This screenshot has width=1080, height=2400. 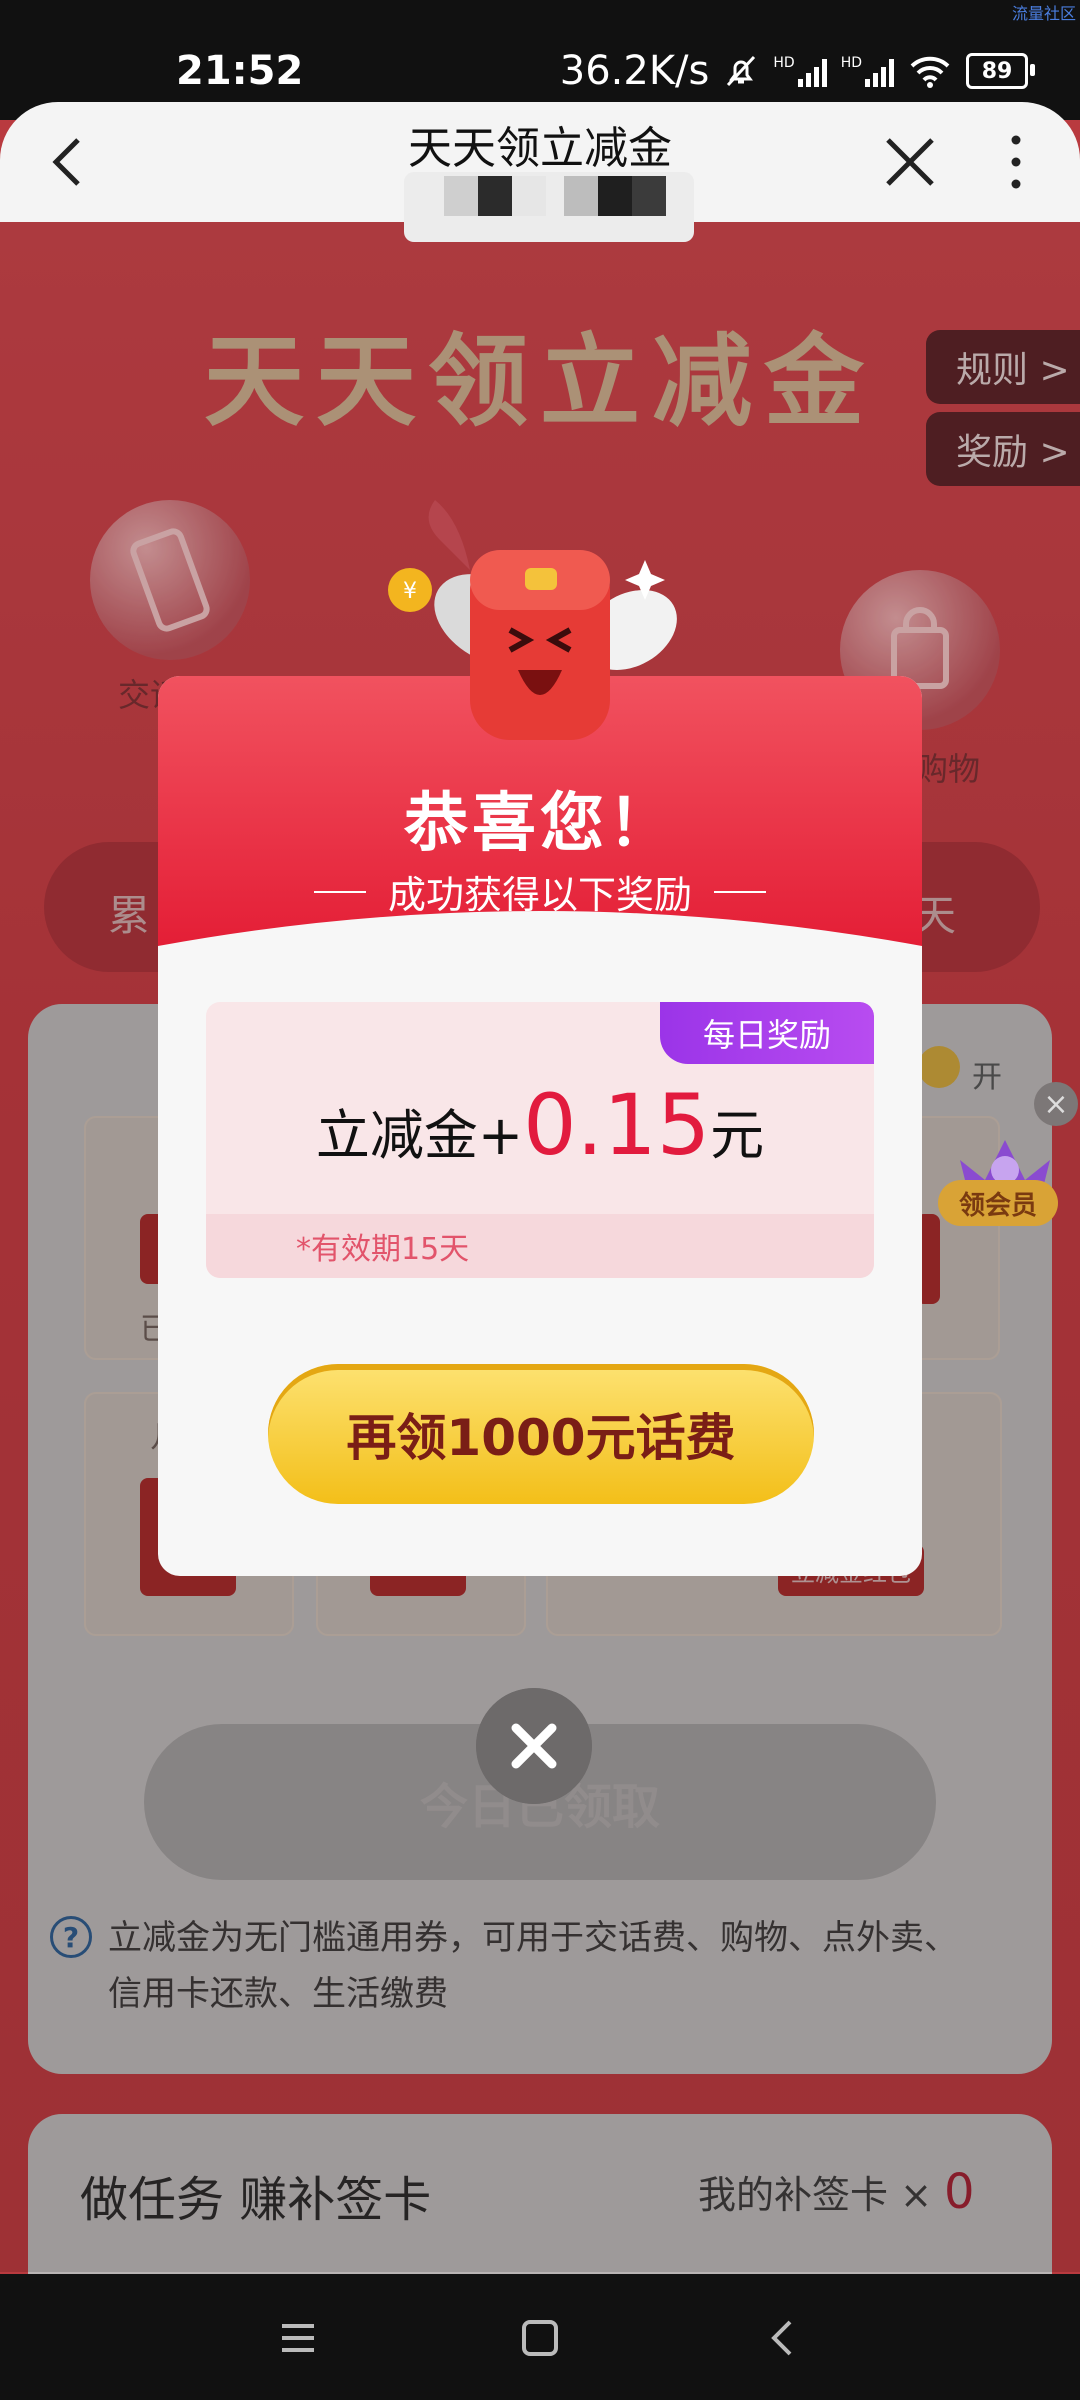 I want to click on wifi-icon, so click(x=930, y=72).